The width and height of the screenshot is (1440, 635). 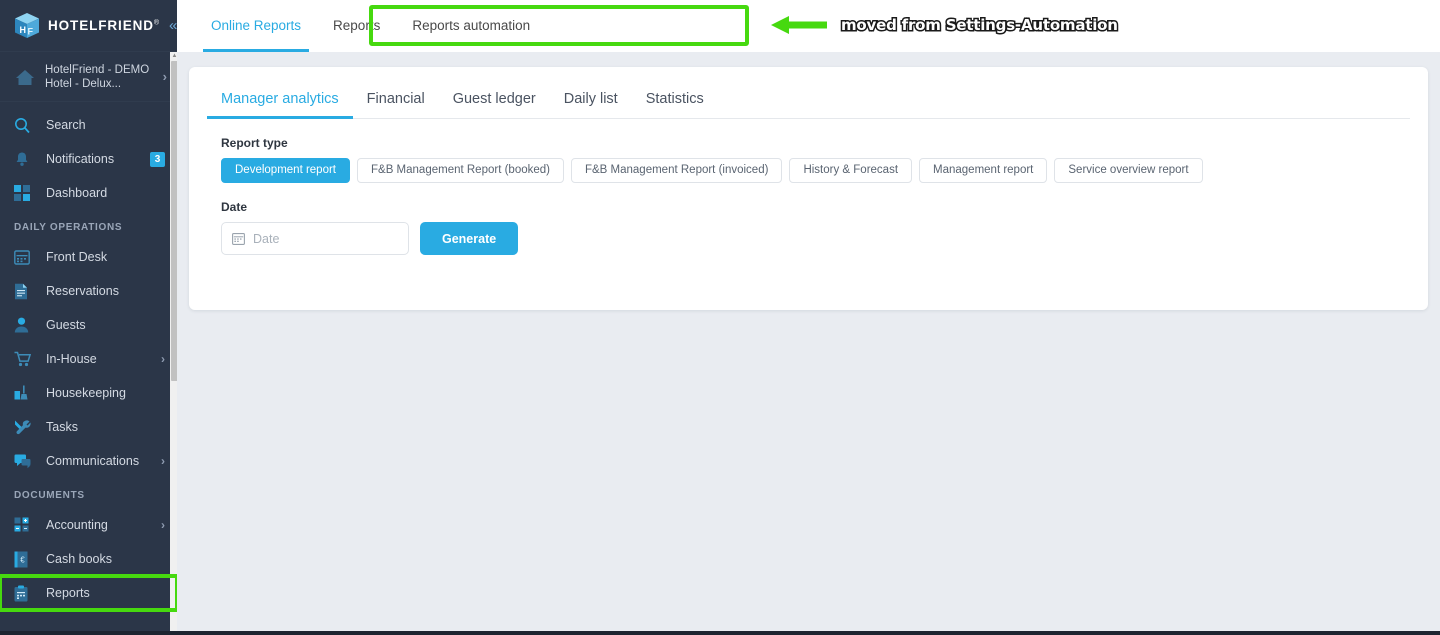 What do you see at coordinates (23, 30) in the screenshot?
I see `svg-text: H` at bounding box center [23, 30].